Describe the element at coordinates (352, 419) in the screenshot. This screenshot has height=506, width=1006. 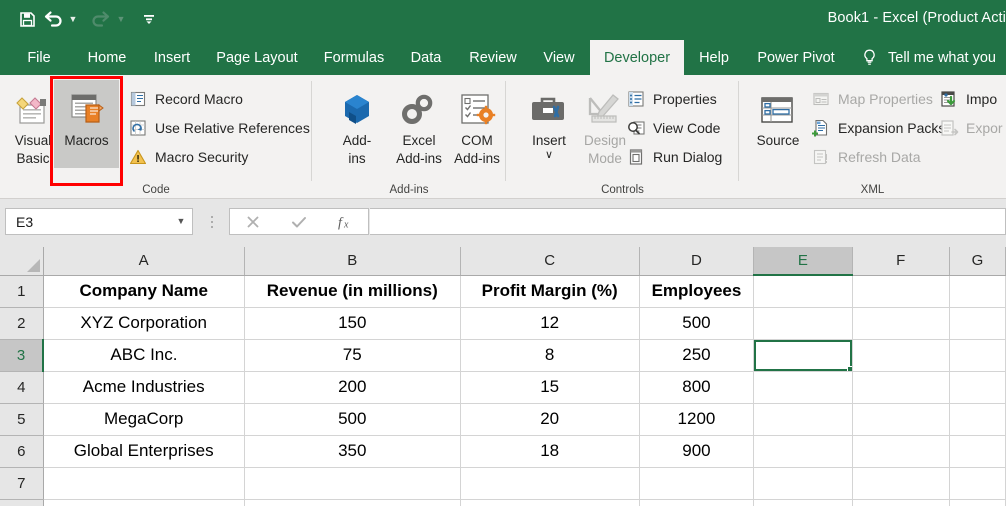
I see `cell-B5: 500` at that location.